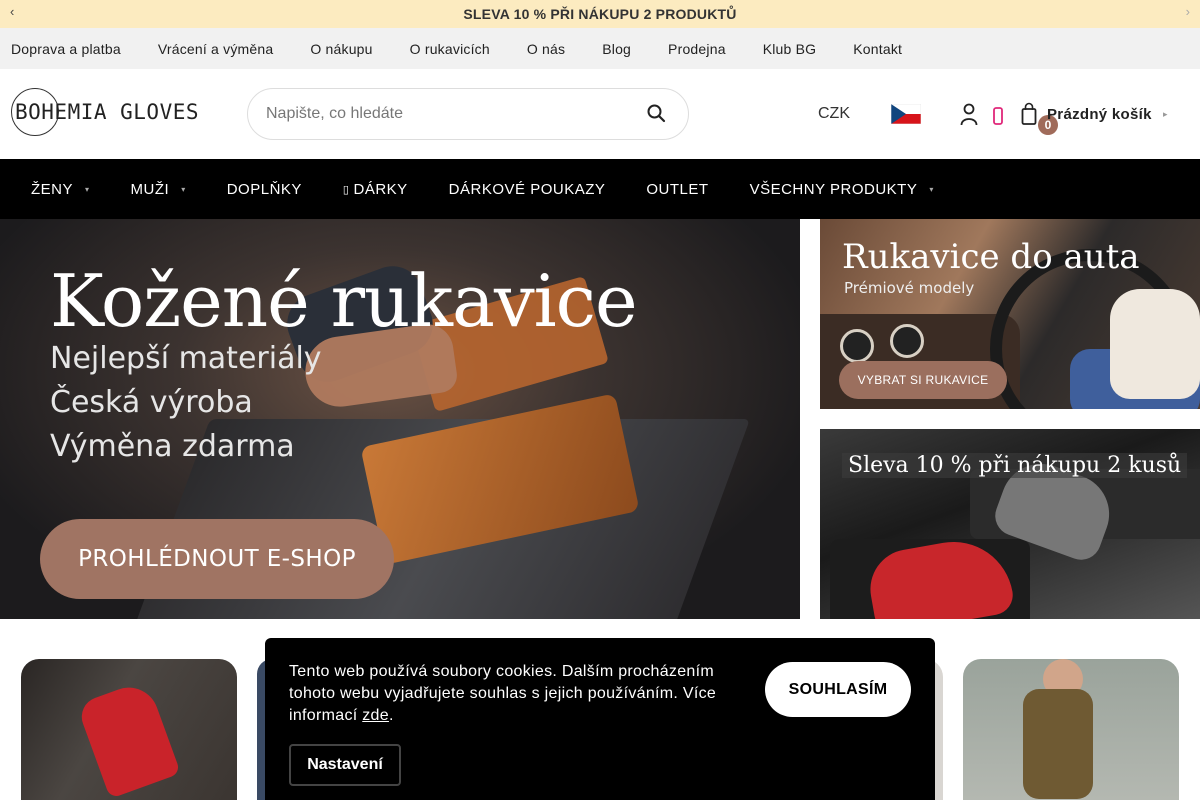 The image size is (1200, 800). What do you see at coordinates (909, 288) in the screenshot?
I see `banner-subtitle: Prémiové modely` at bounding box center [909, 288].